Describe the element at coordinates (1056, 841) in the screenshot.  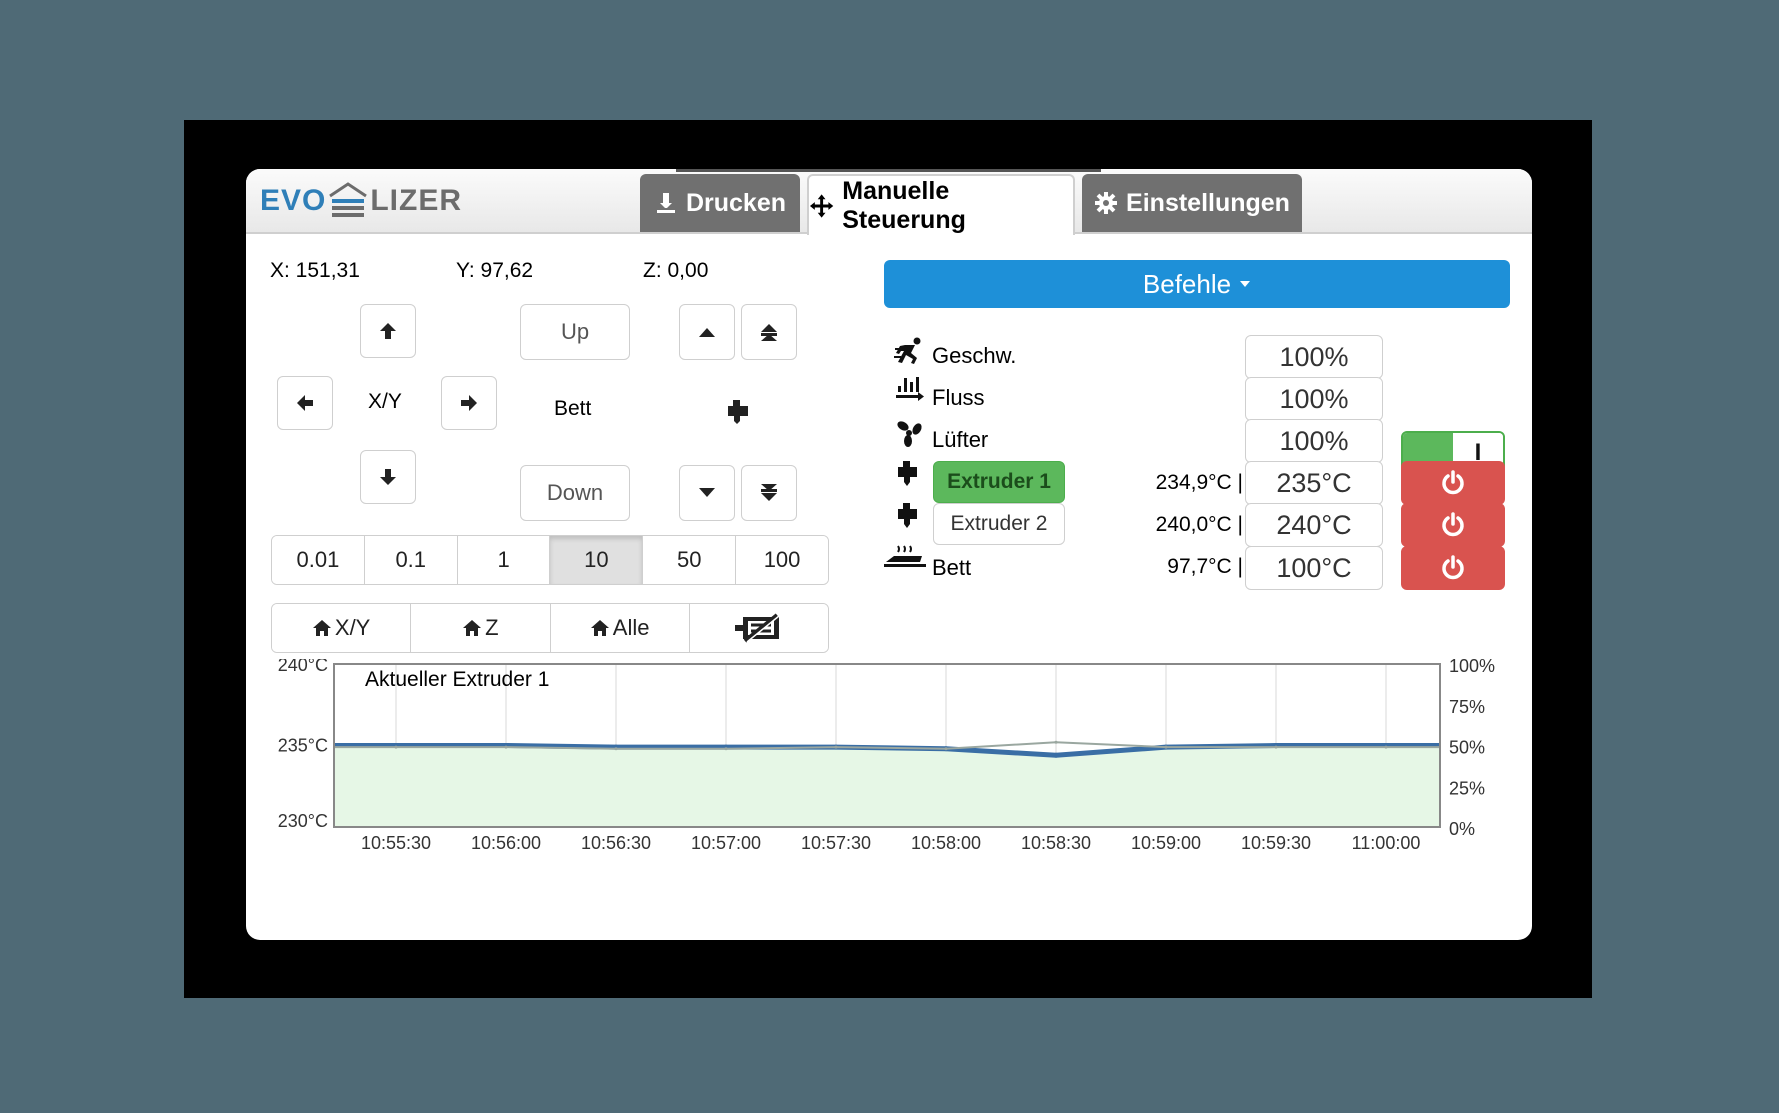
I see `x-tick-label: 10:58:30` at that location.